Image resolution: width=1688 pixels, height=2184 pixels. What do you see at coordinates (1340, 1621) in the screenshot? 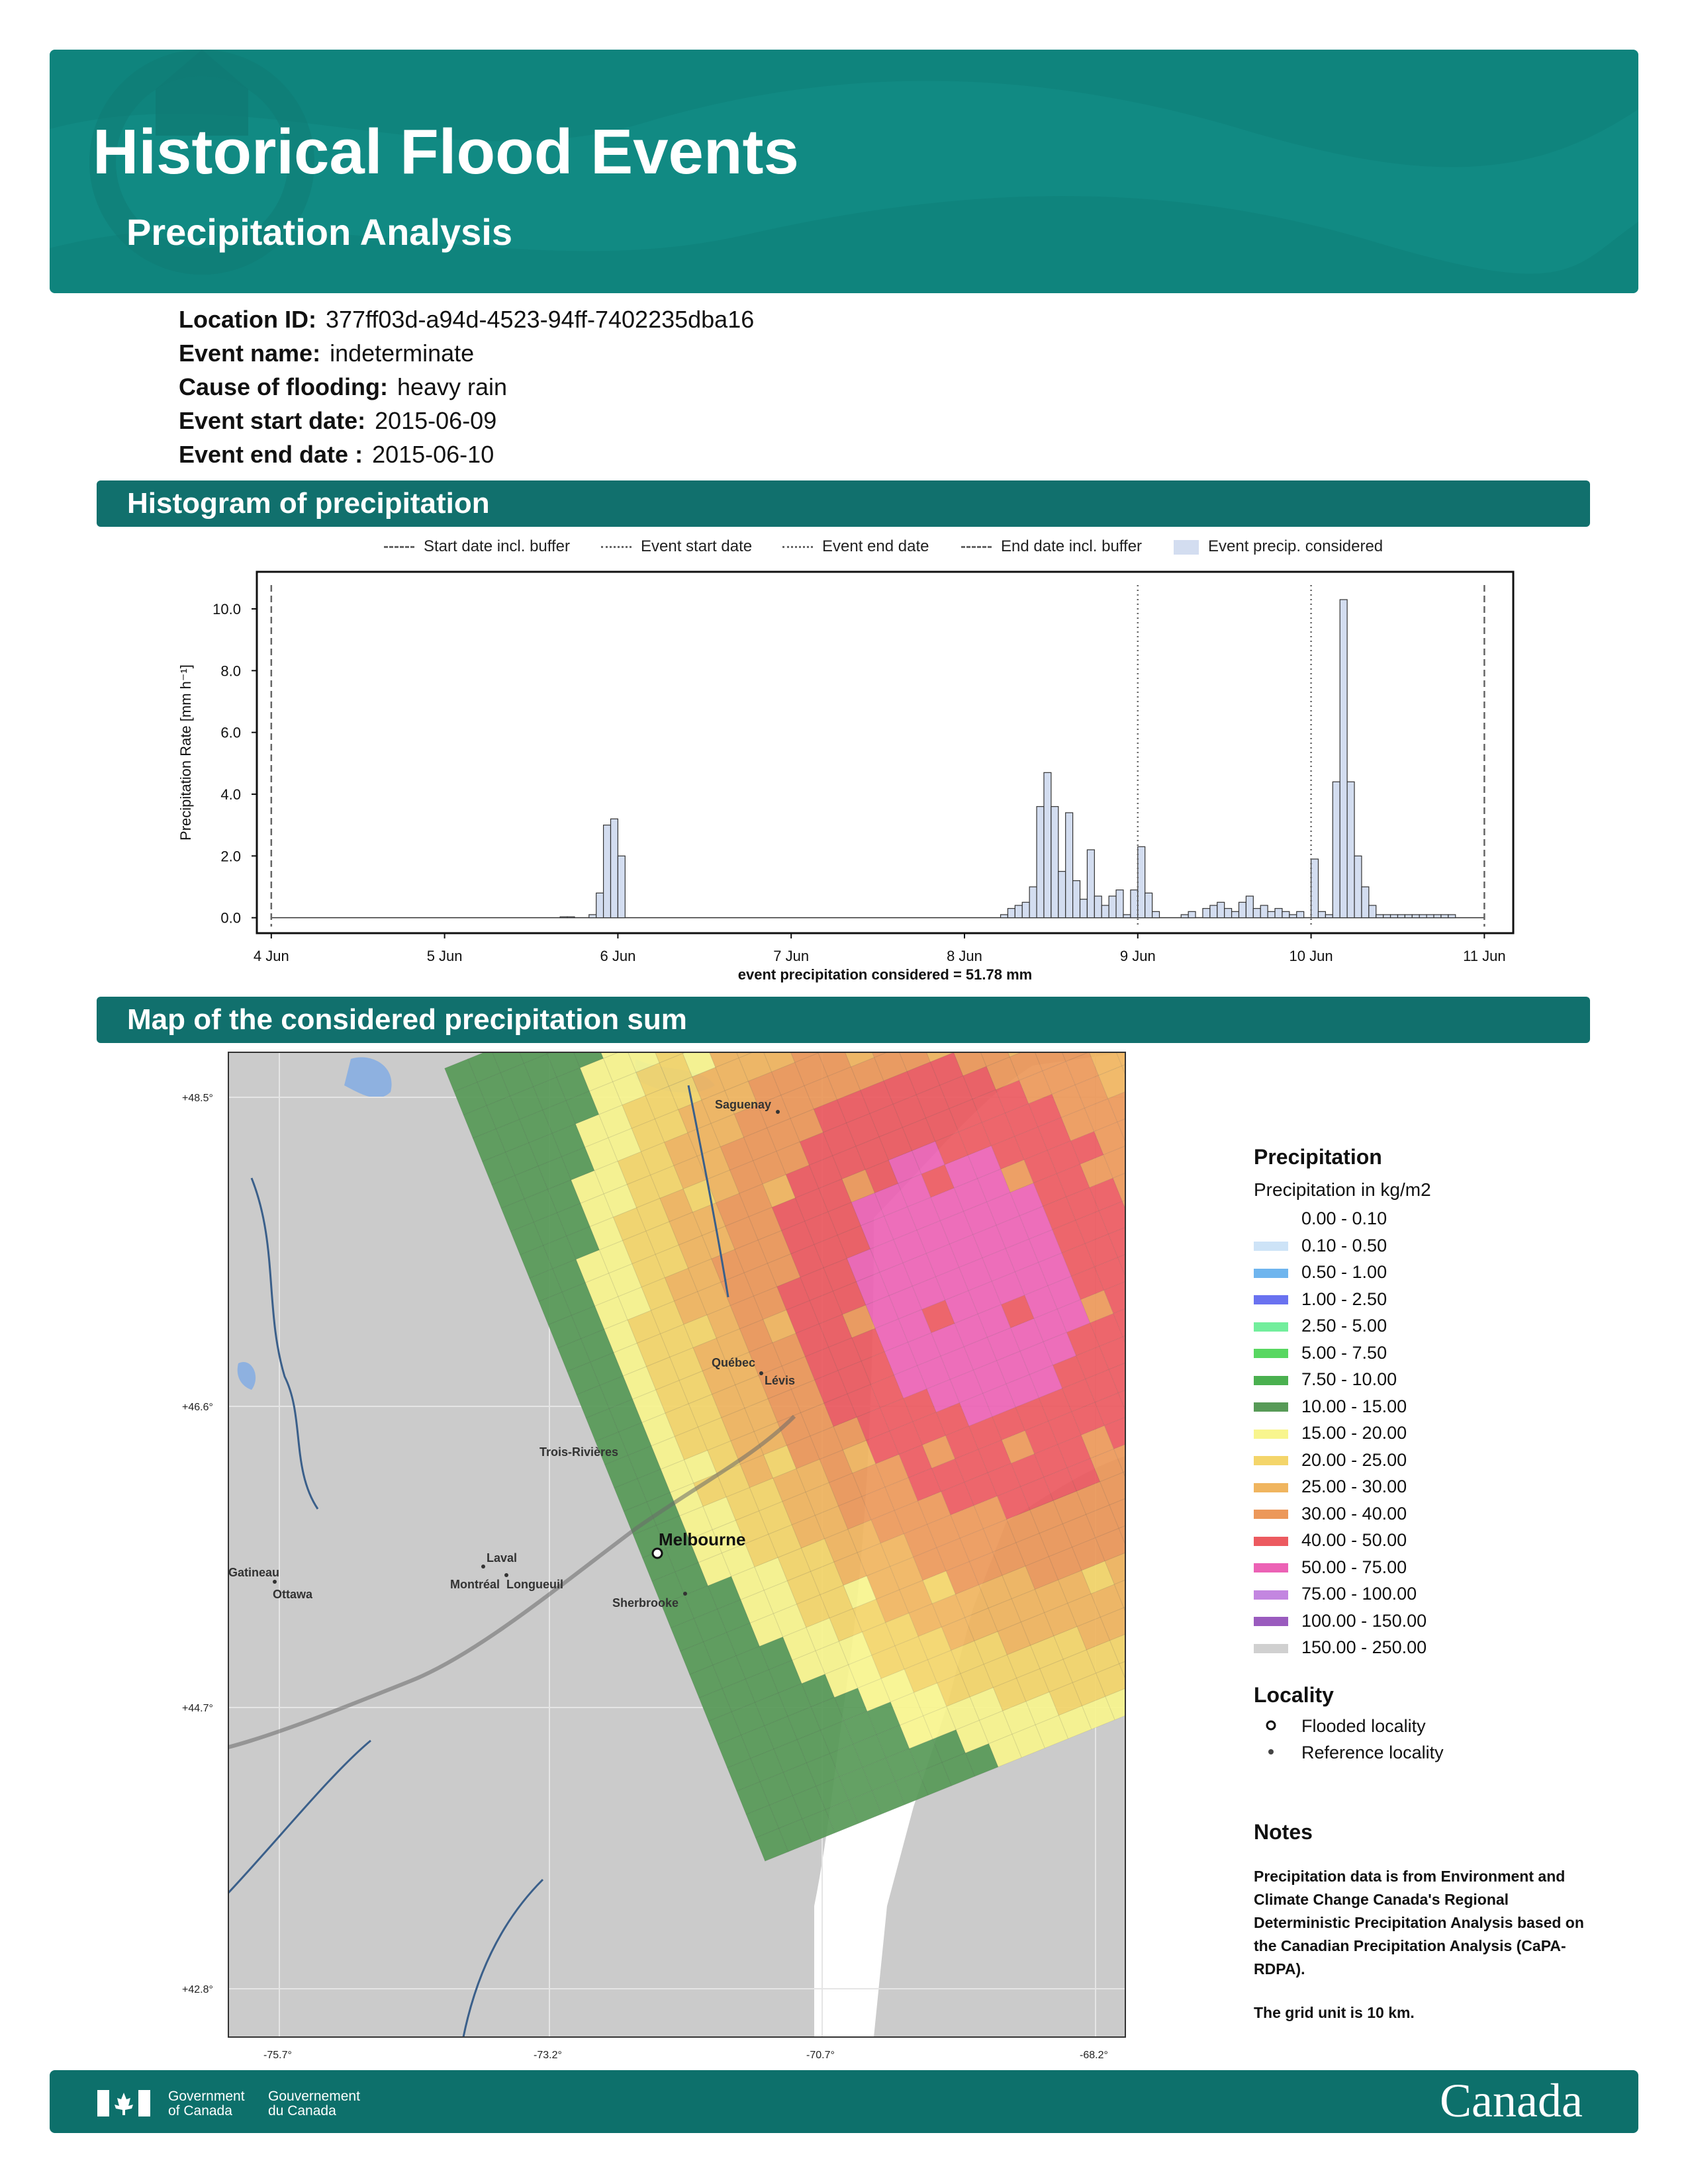
I see `precip-class-row: 100.00 - 150.00` at bounding box center [1340, 1621].